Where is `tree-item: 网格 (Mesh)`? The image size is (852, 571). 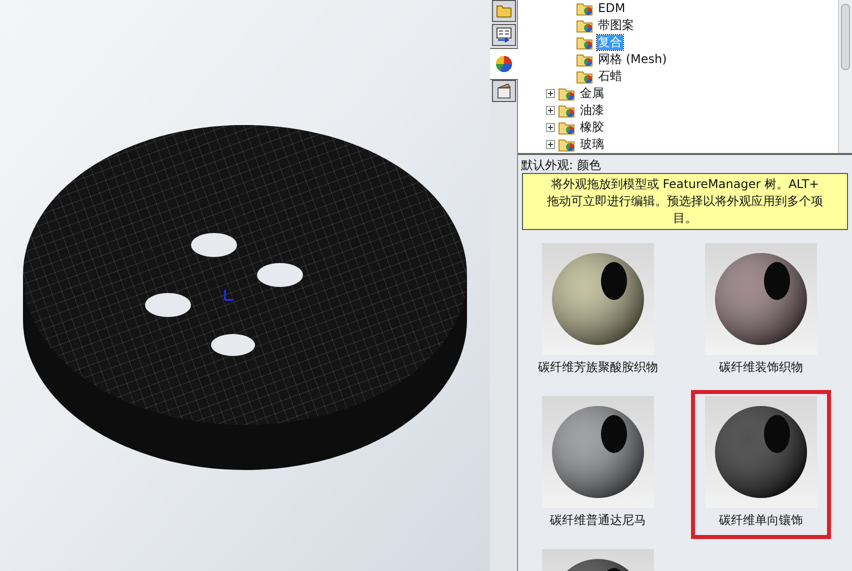
tree-item: 网格 (Mesh) is located at coordinates (632, 59).